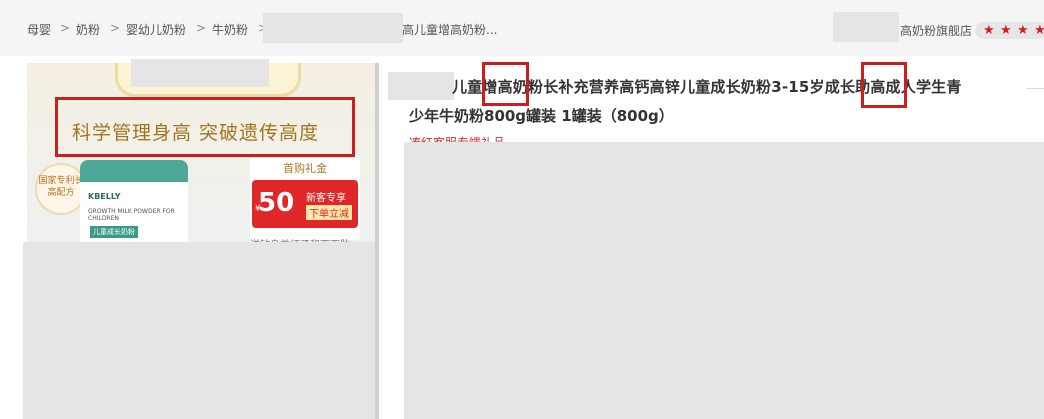 The image size is (1044, 419). What do you see at coordinates (329, 212) in the screenshot?
I see `coupon-label-discount: 下单立减` at bounding box center [329, 212].